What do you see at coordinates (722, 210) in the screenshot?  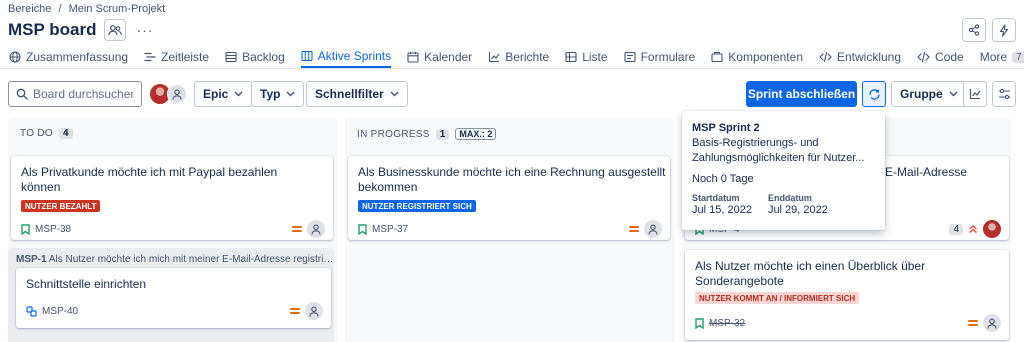 I see `start-date-value: Jul 15, 2022` at bounding box center [722, 210].